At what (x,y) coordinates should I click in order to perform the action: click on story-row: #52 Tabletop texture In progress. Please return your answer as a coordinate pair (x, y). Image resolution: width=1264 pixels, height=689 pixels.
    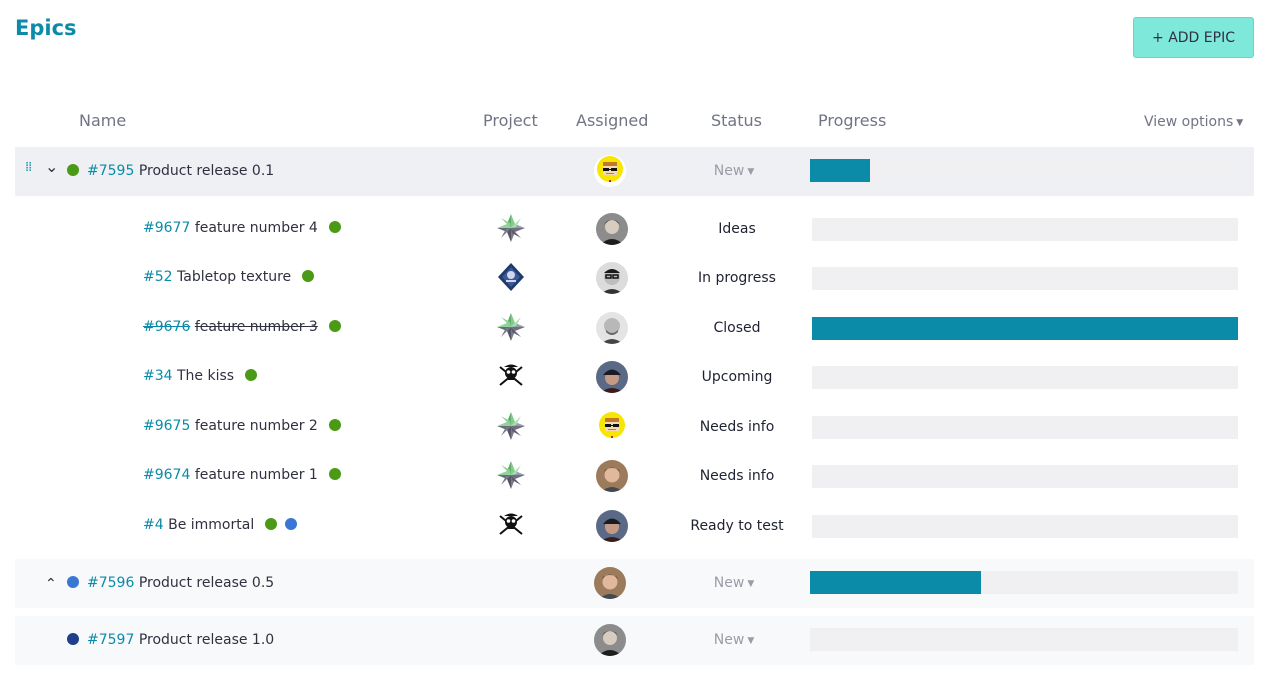
    Looking at the image, I should click on (634, 277).